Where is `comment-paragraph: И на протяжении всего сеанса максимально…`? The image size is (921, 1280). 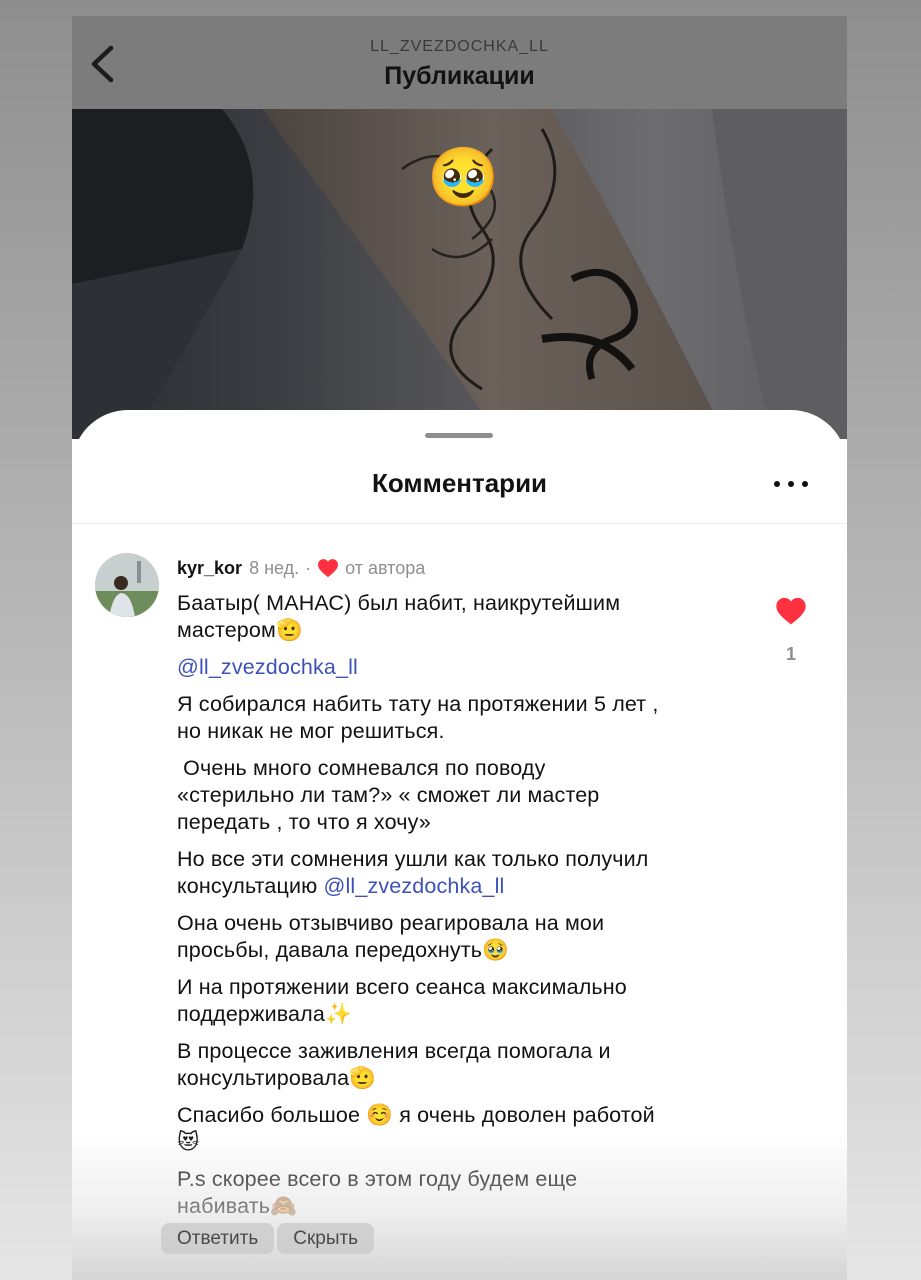
comment-paragraph: И на протяжении всего сеанса максимально… is located at coordinates (457, 1001).